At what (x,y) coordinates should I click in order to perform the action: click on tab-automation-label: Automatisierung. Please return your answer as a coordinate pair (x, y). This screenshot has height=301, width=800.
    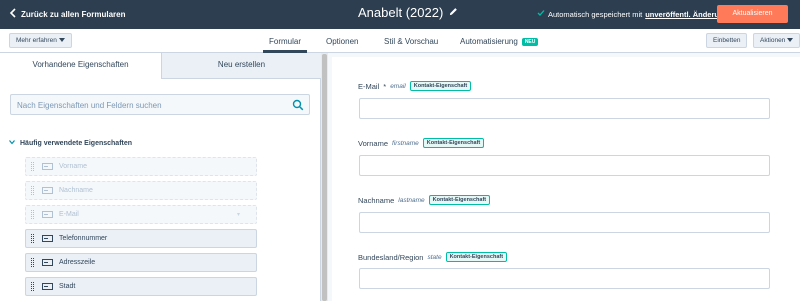
    Looking at the image, I should click on (489, 41).